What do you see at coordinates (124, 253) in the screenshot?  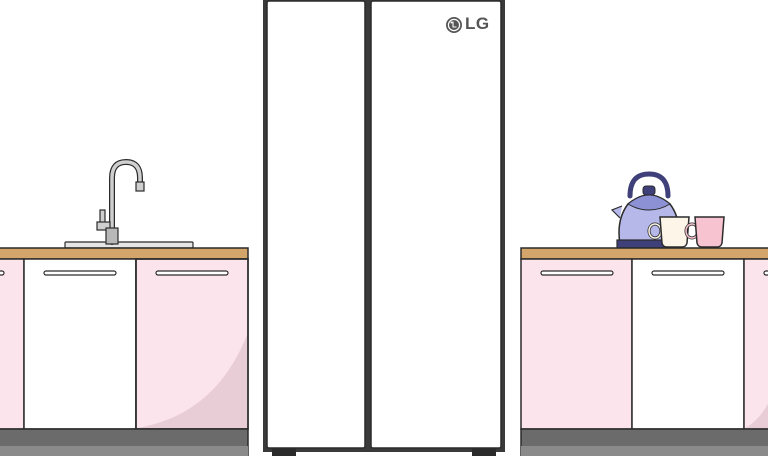 I see `countertop-left` at bounding box center [124, 253].